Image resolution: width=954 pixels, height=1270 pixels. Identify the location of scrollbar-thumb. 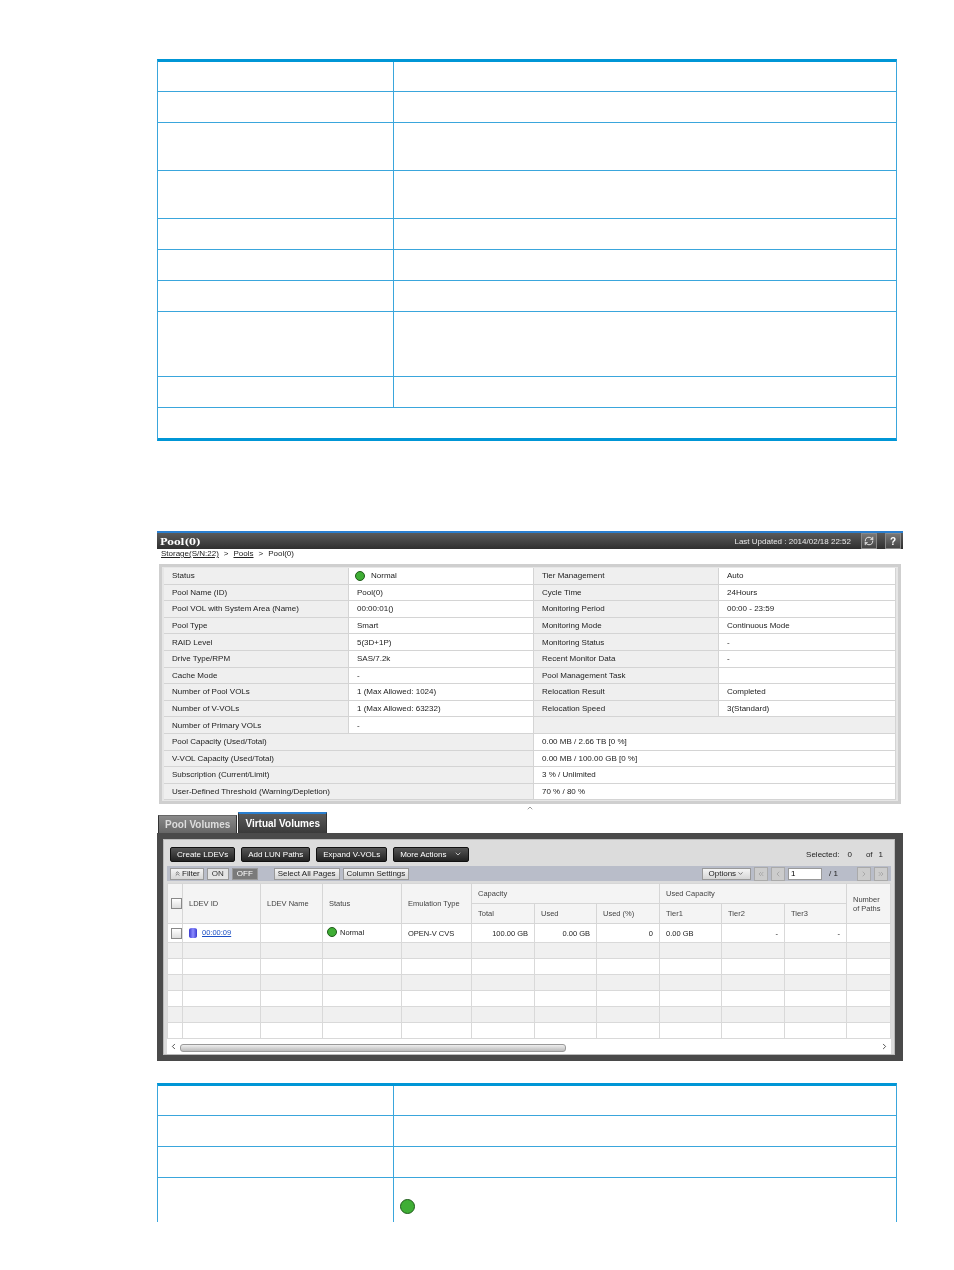
(373, 1047).